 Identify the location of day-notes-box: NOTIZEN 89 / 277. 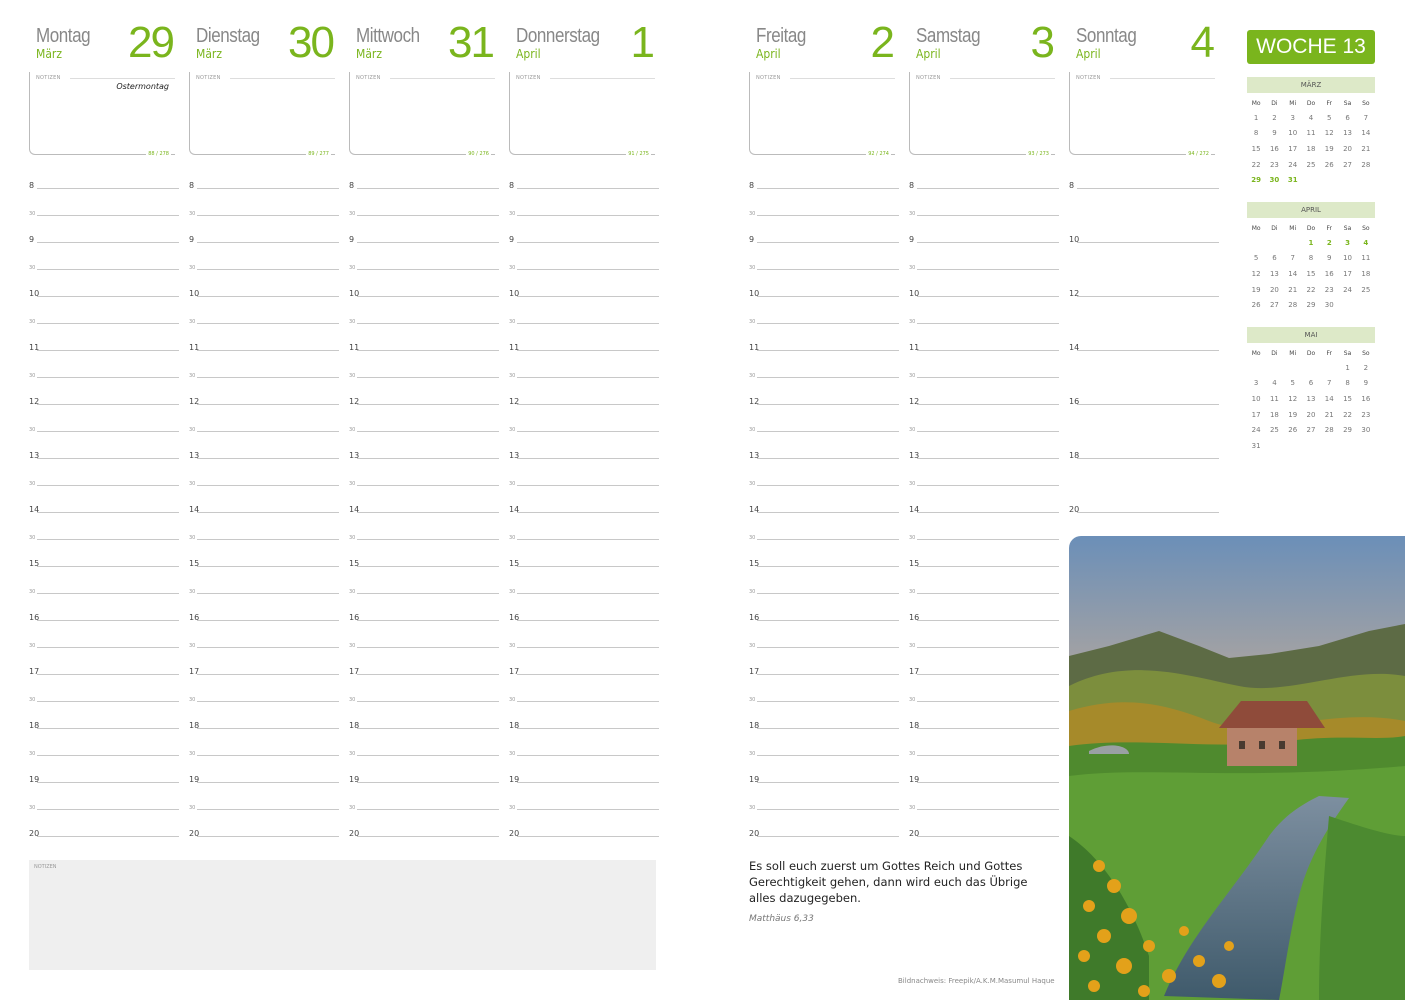
(262, 114).